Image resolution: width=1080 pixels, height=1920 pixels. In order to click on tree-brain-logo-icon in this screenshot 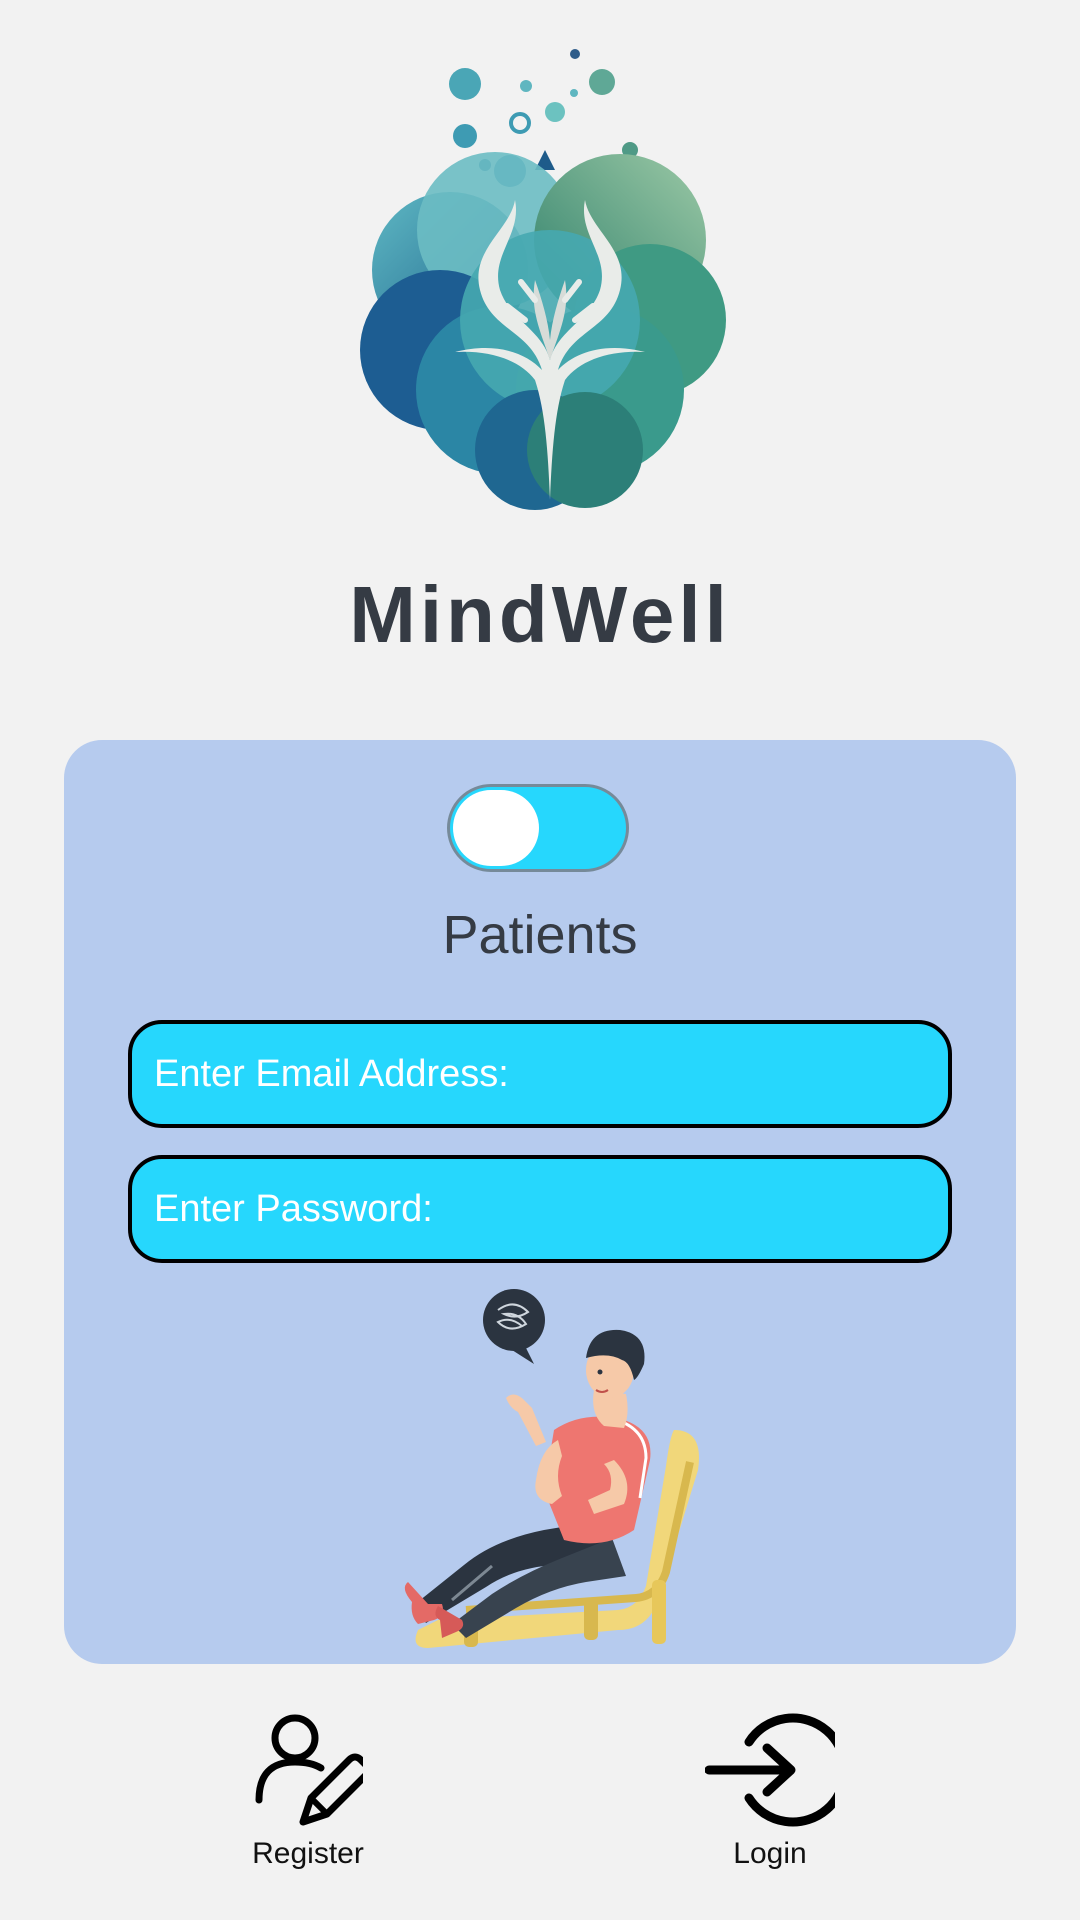, I will do `click(543, 279)`.